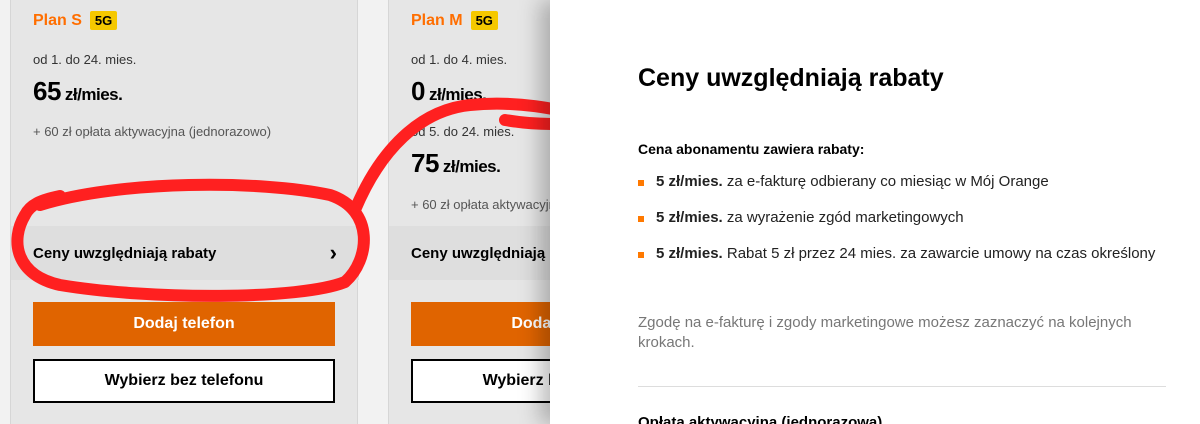 The height and width of the screenshot is (424, 1200). I want to click on price-value: 65 zł/mies., so click(78, 91).